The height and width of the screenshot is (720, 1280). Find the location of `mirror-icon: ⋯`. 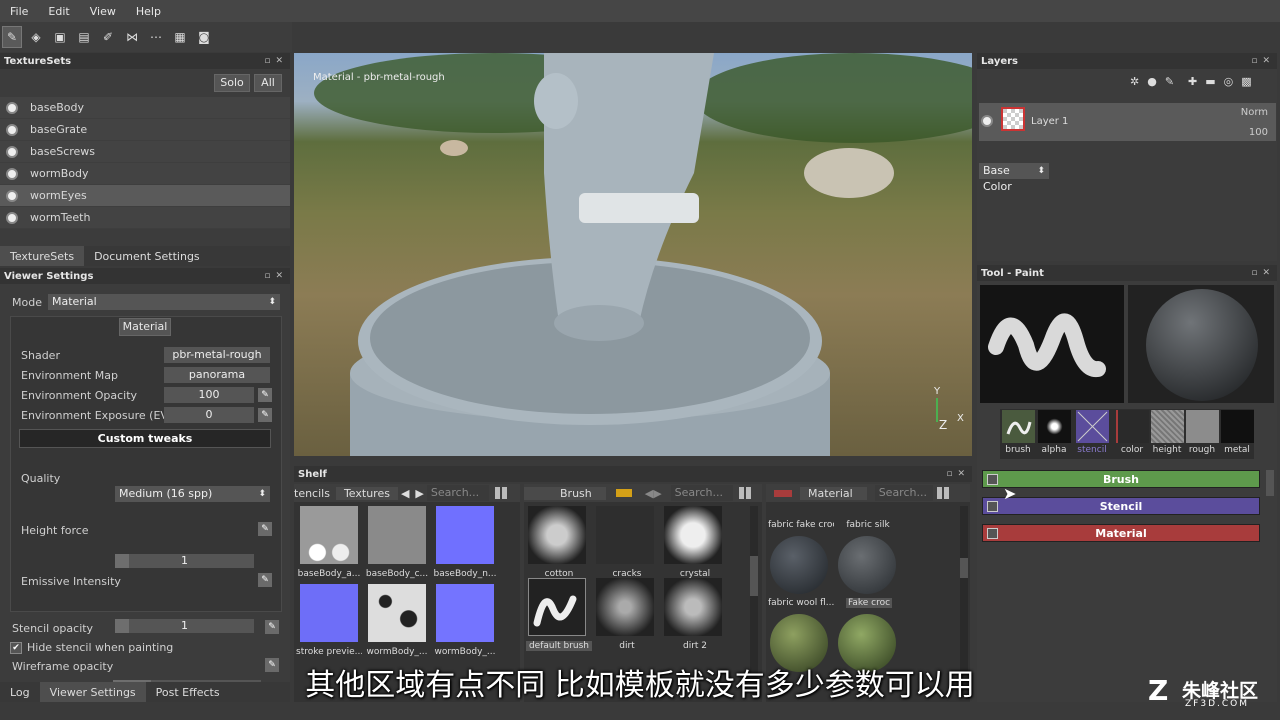

mirror-icon: ⋯ is located at coordinates (156, 37).